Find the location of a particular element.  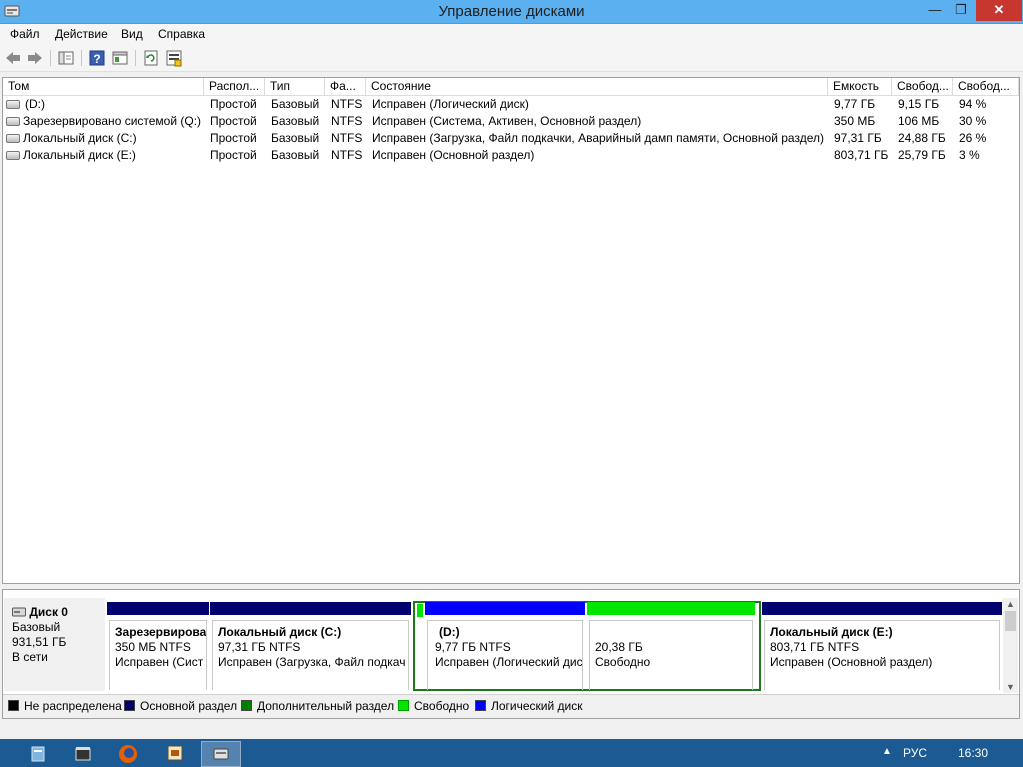

console-tree-icon is located at coordinates (66, 58).